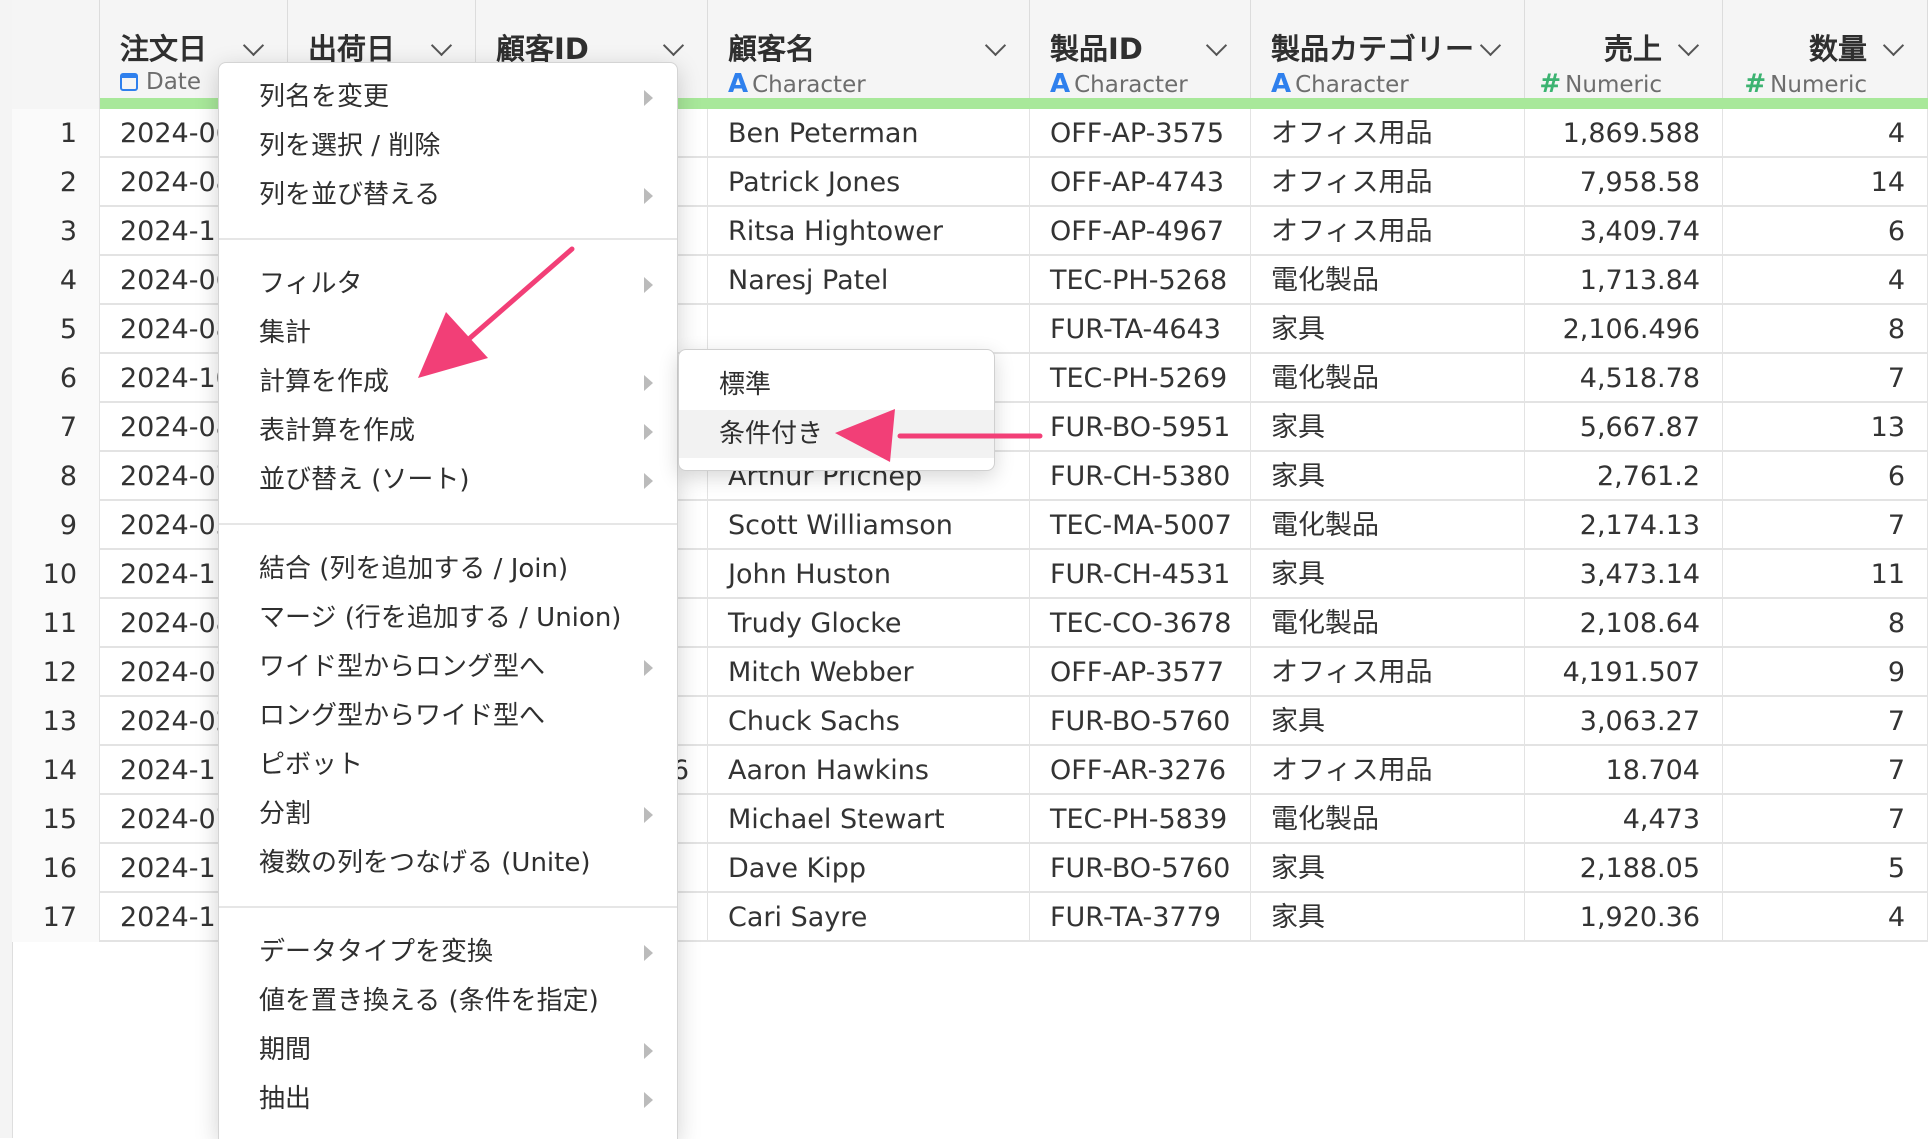 The width and height of the screenshot is (1928, 1139). Describe the element at coordinates (1825, 182) in the screenshot. I see `table-cell: 14` at that location.